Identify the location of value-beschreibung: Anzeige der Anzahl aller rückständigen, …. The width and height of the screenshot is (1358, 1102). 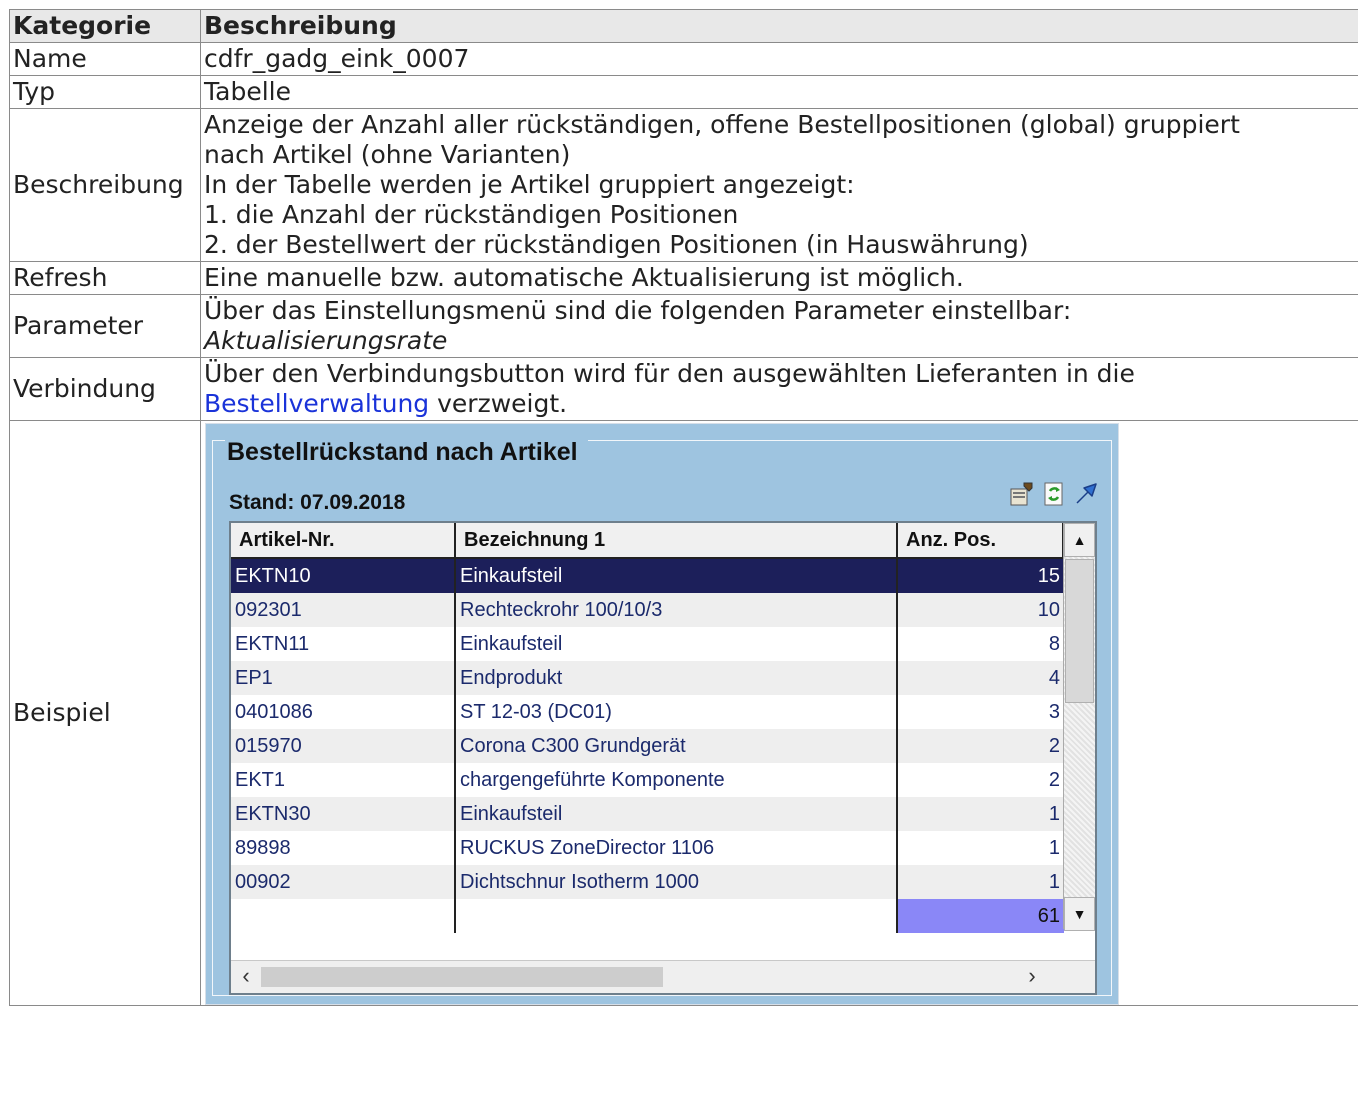
(779, 185).